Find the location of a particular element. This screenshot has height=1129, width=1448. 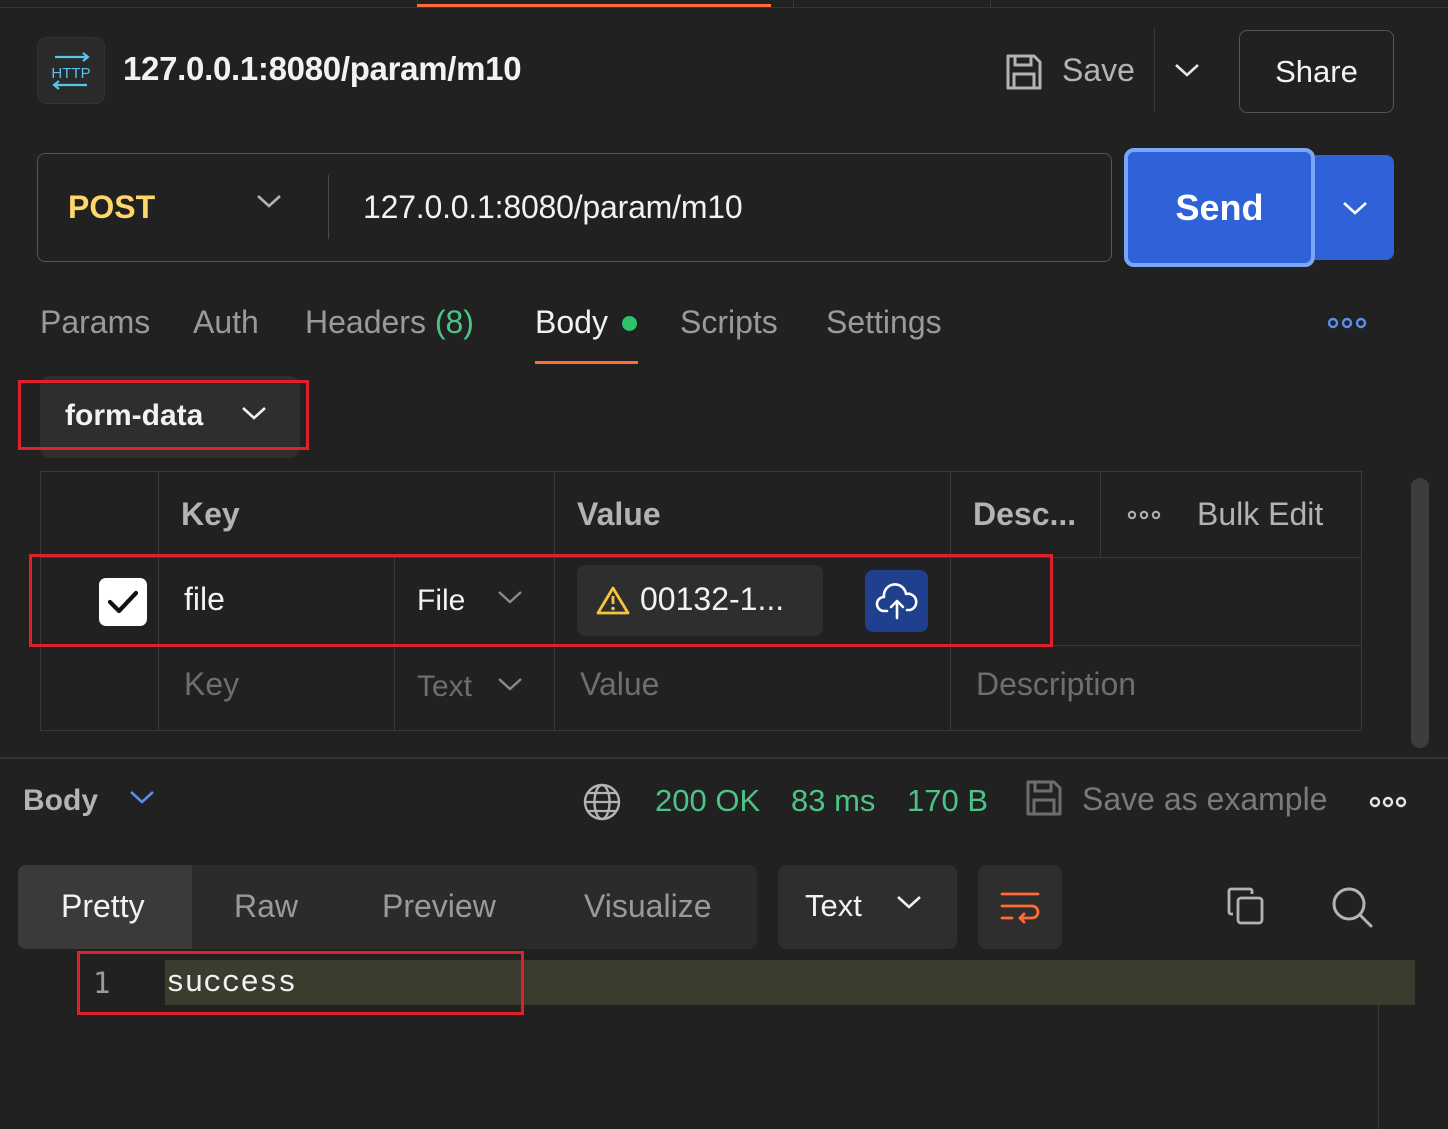

request-title: 127.0.0.1:8080/param/m10 is located at coordinates (322, 69).